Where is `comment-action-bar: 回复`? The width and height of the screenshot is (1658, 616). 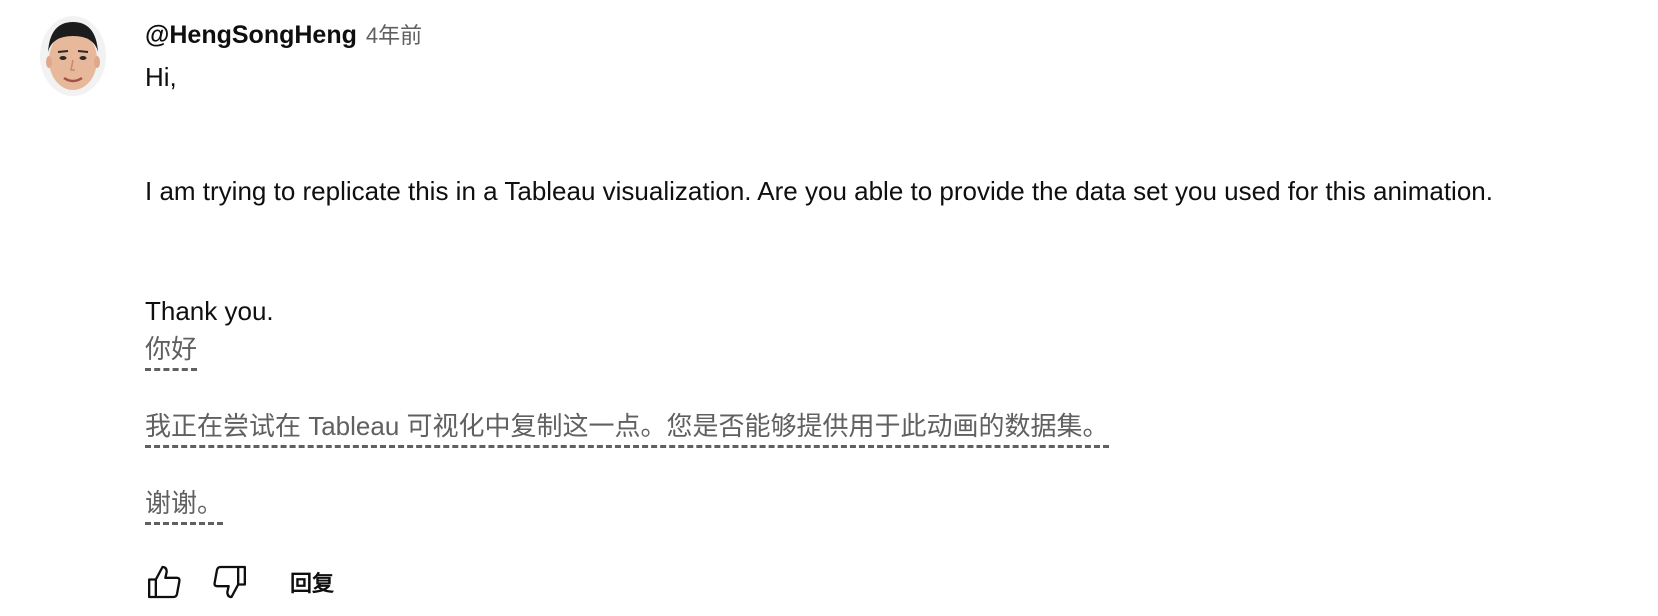
comment-action-bar: 回复 is located at coordinates (237, 582).